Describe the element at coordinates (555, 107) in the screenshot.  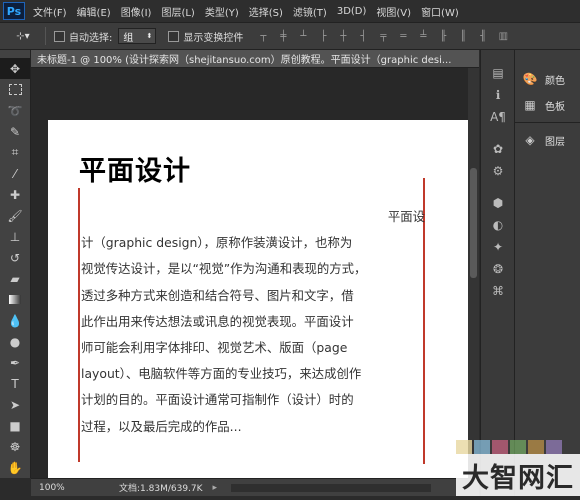
I see `swatches-panel-label: 色板` at that location.